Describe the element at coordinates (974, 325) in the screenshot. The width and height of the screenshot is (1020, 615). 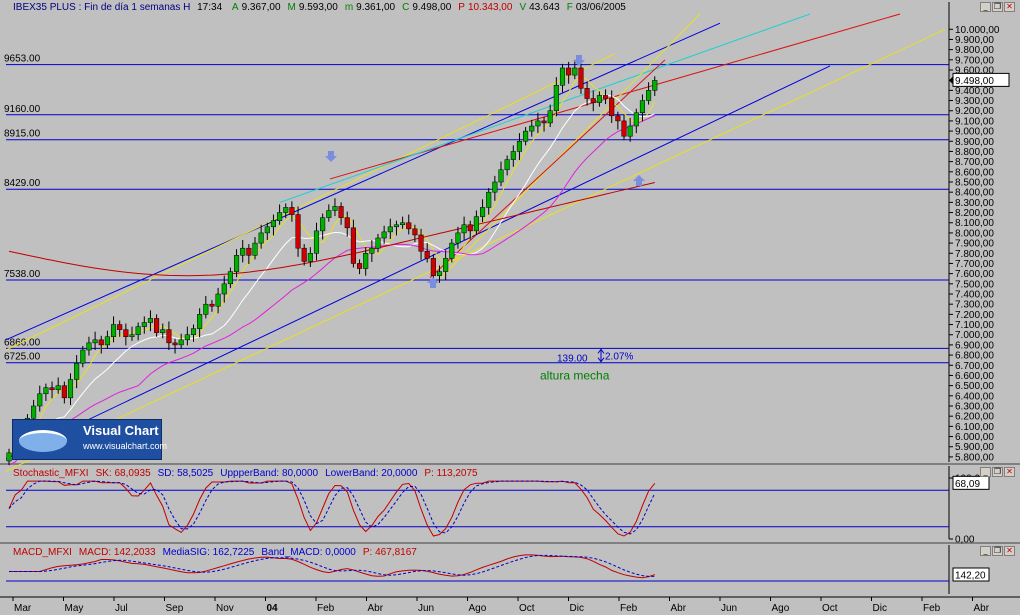
I see `y-tick-label: 7.100,00` at that location.